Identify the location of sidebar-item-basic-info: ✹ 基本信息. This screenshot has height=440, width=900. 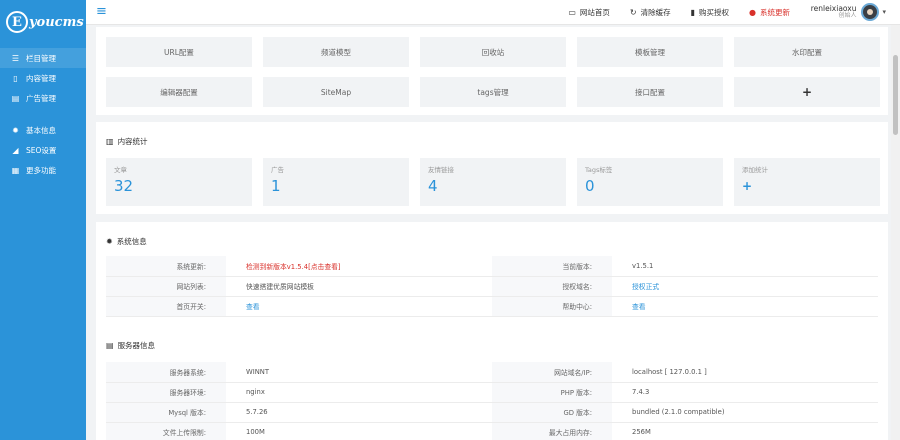
(43, 130).